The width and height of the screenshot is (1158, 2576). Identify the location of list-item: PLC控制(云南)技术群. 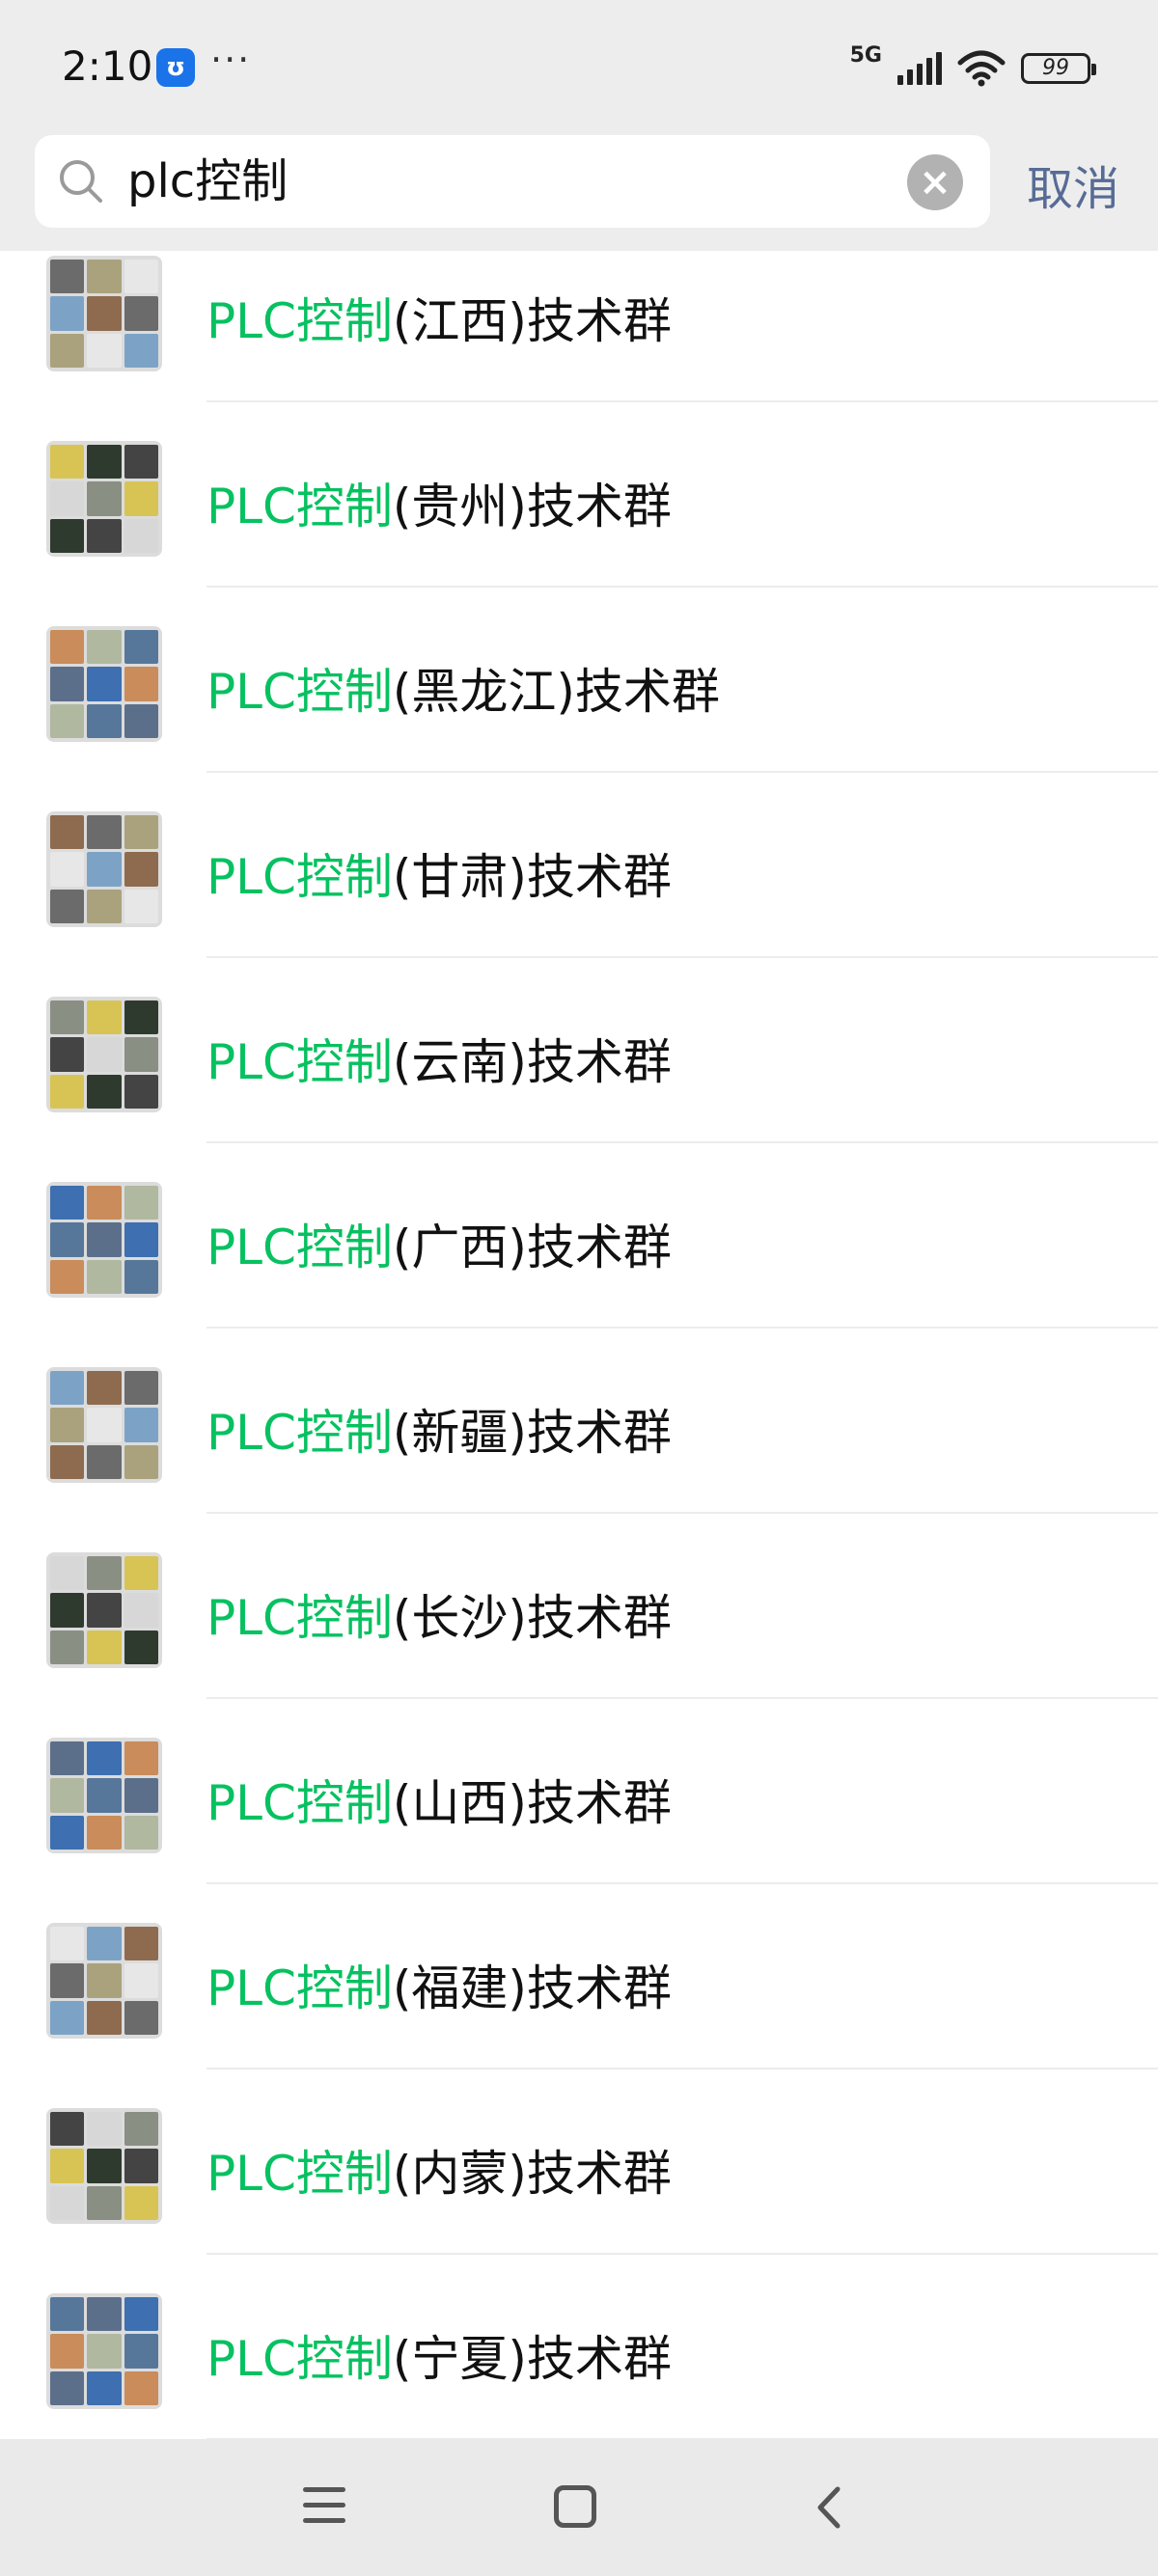
(579, 1050).